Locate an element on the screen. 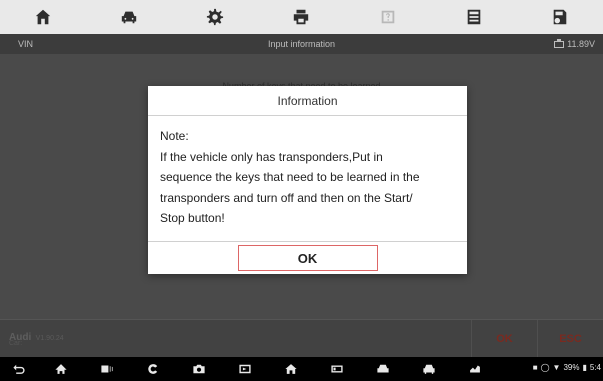 The height and width of the screenshot is (381, 603). print-icon is located at coordinates (301, 17).